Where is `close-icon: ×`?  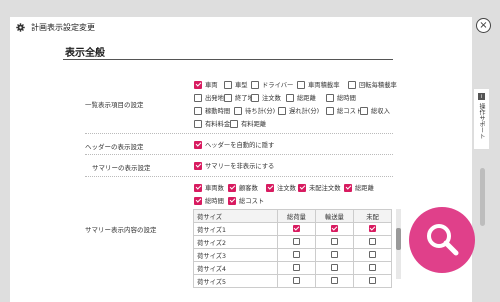
close-icon: × is located at coordinates (483, 25).